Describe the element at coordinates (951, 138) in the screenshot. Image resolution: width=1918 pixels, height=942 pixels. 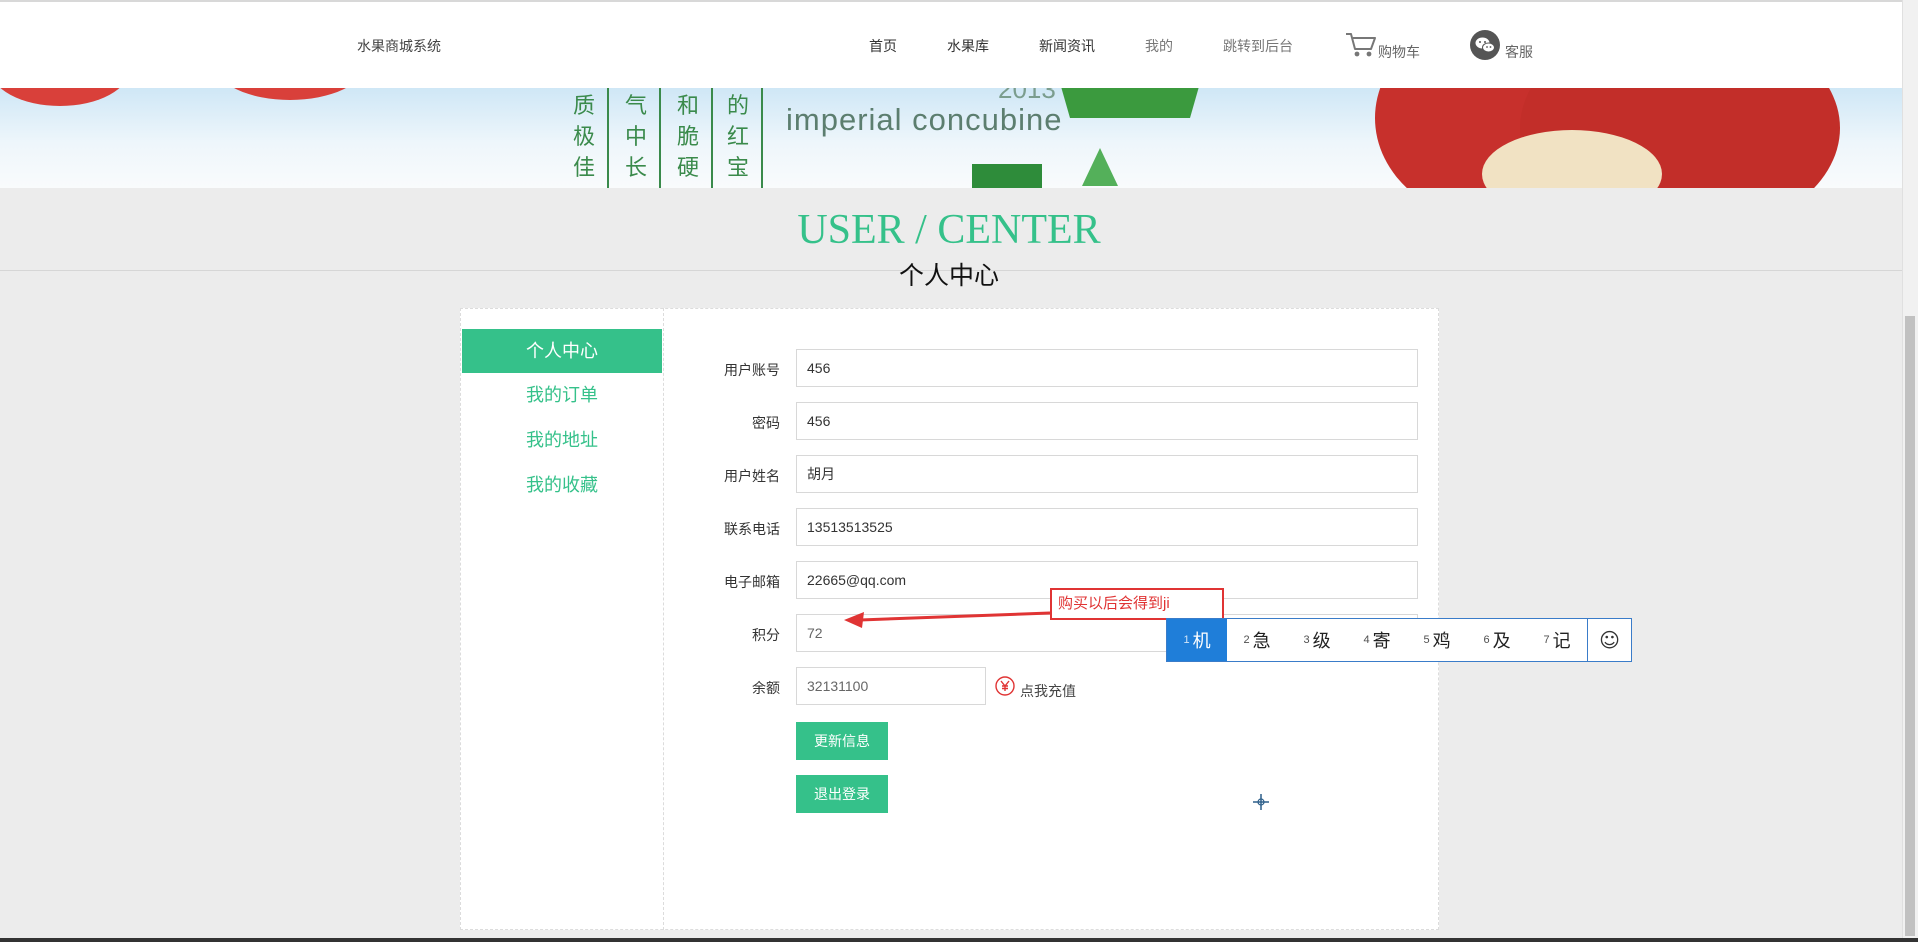
I see `banner-image: 质极佳 气中长 和脆硬 的红宝 2013 imperial concubine` at that location.